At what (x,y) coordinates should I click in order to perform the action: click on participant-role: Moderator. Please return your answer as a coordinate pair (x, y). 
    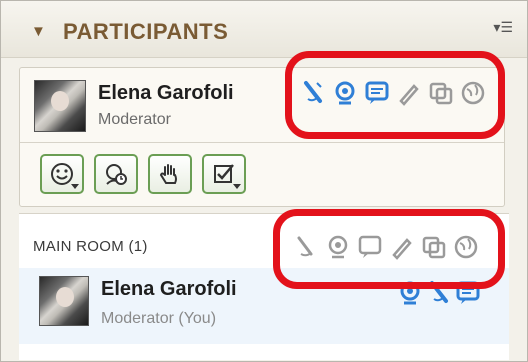
    Looking at the image, I should click on (134, 119).